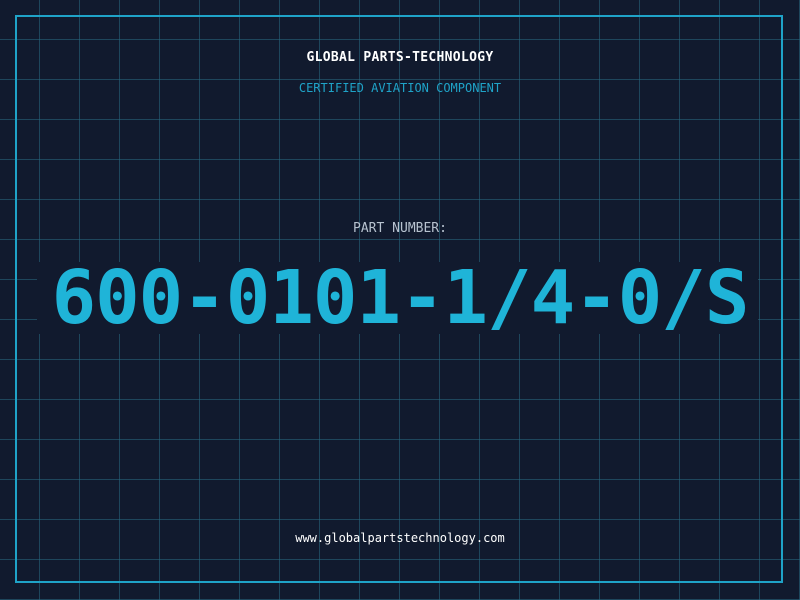  I want to click on part-number-label: PART NUMBER:, so click(400, 228).